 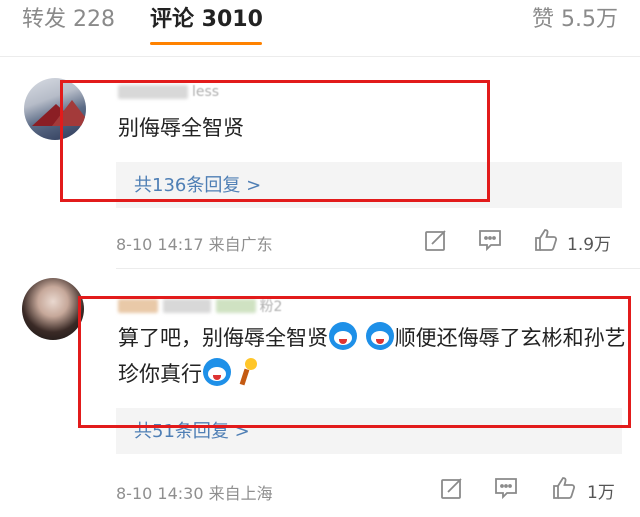 I want to click on active-tab-indicator, so click(x=206, y=43).